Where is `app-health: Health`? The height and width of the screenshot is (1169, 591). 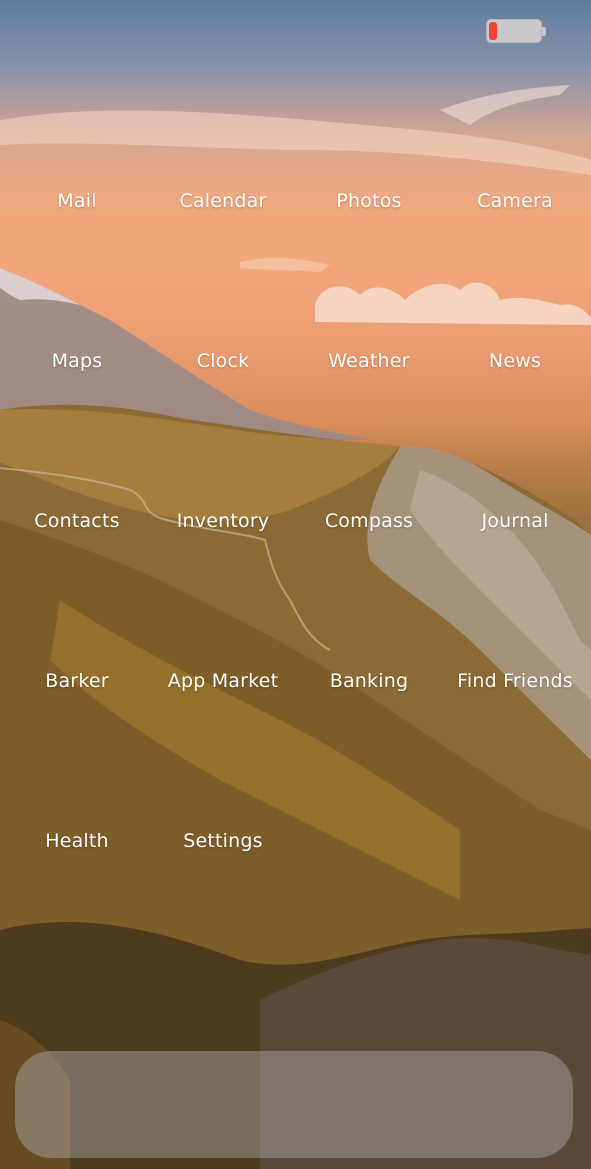
app-health: Health is located at coordinates (77, 880).